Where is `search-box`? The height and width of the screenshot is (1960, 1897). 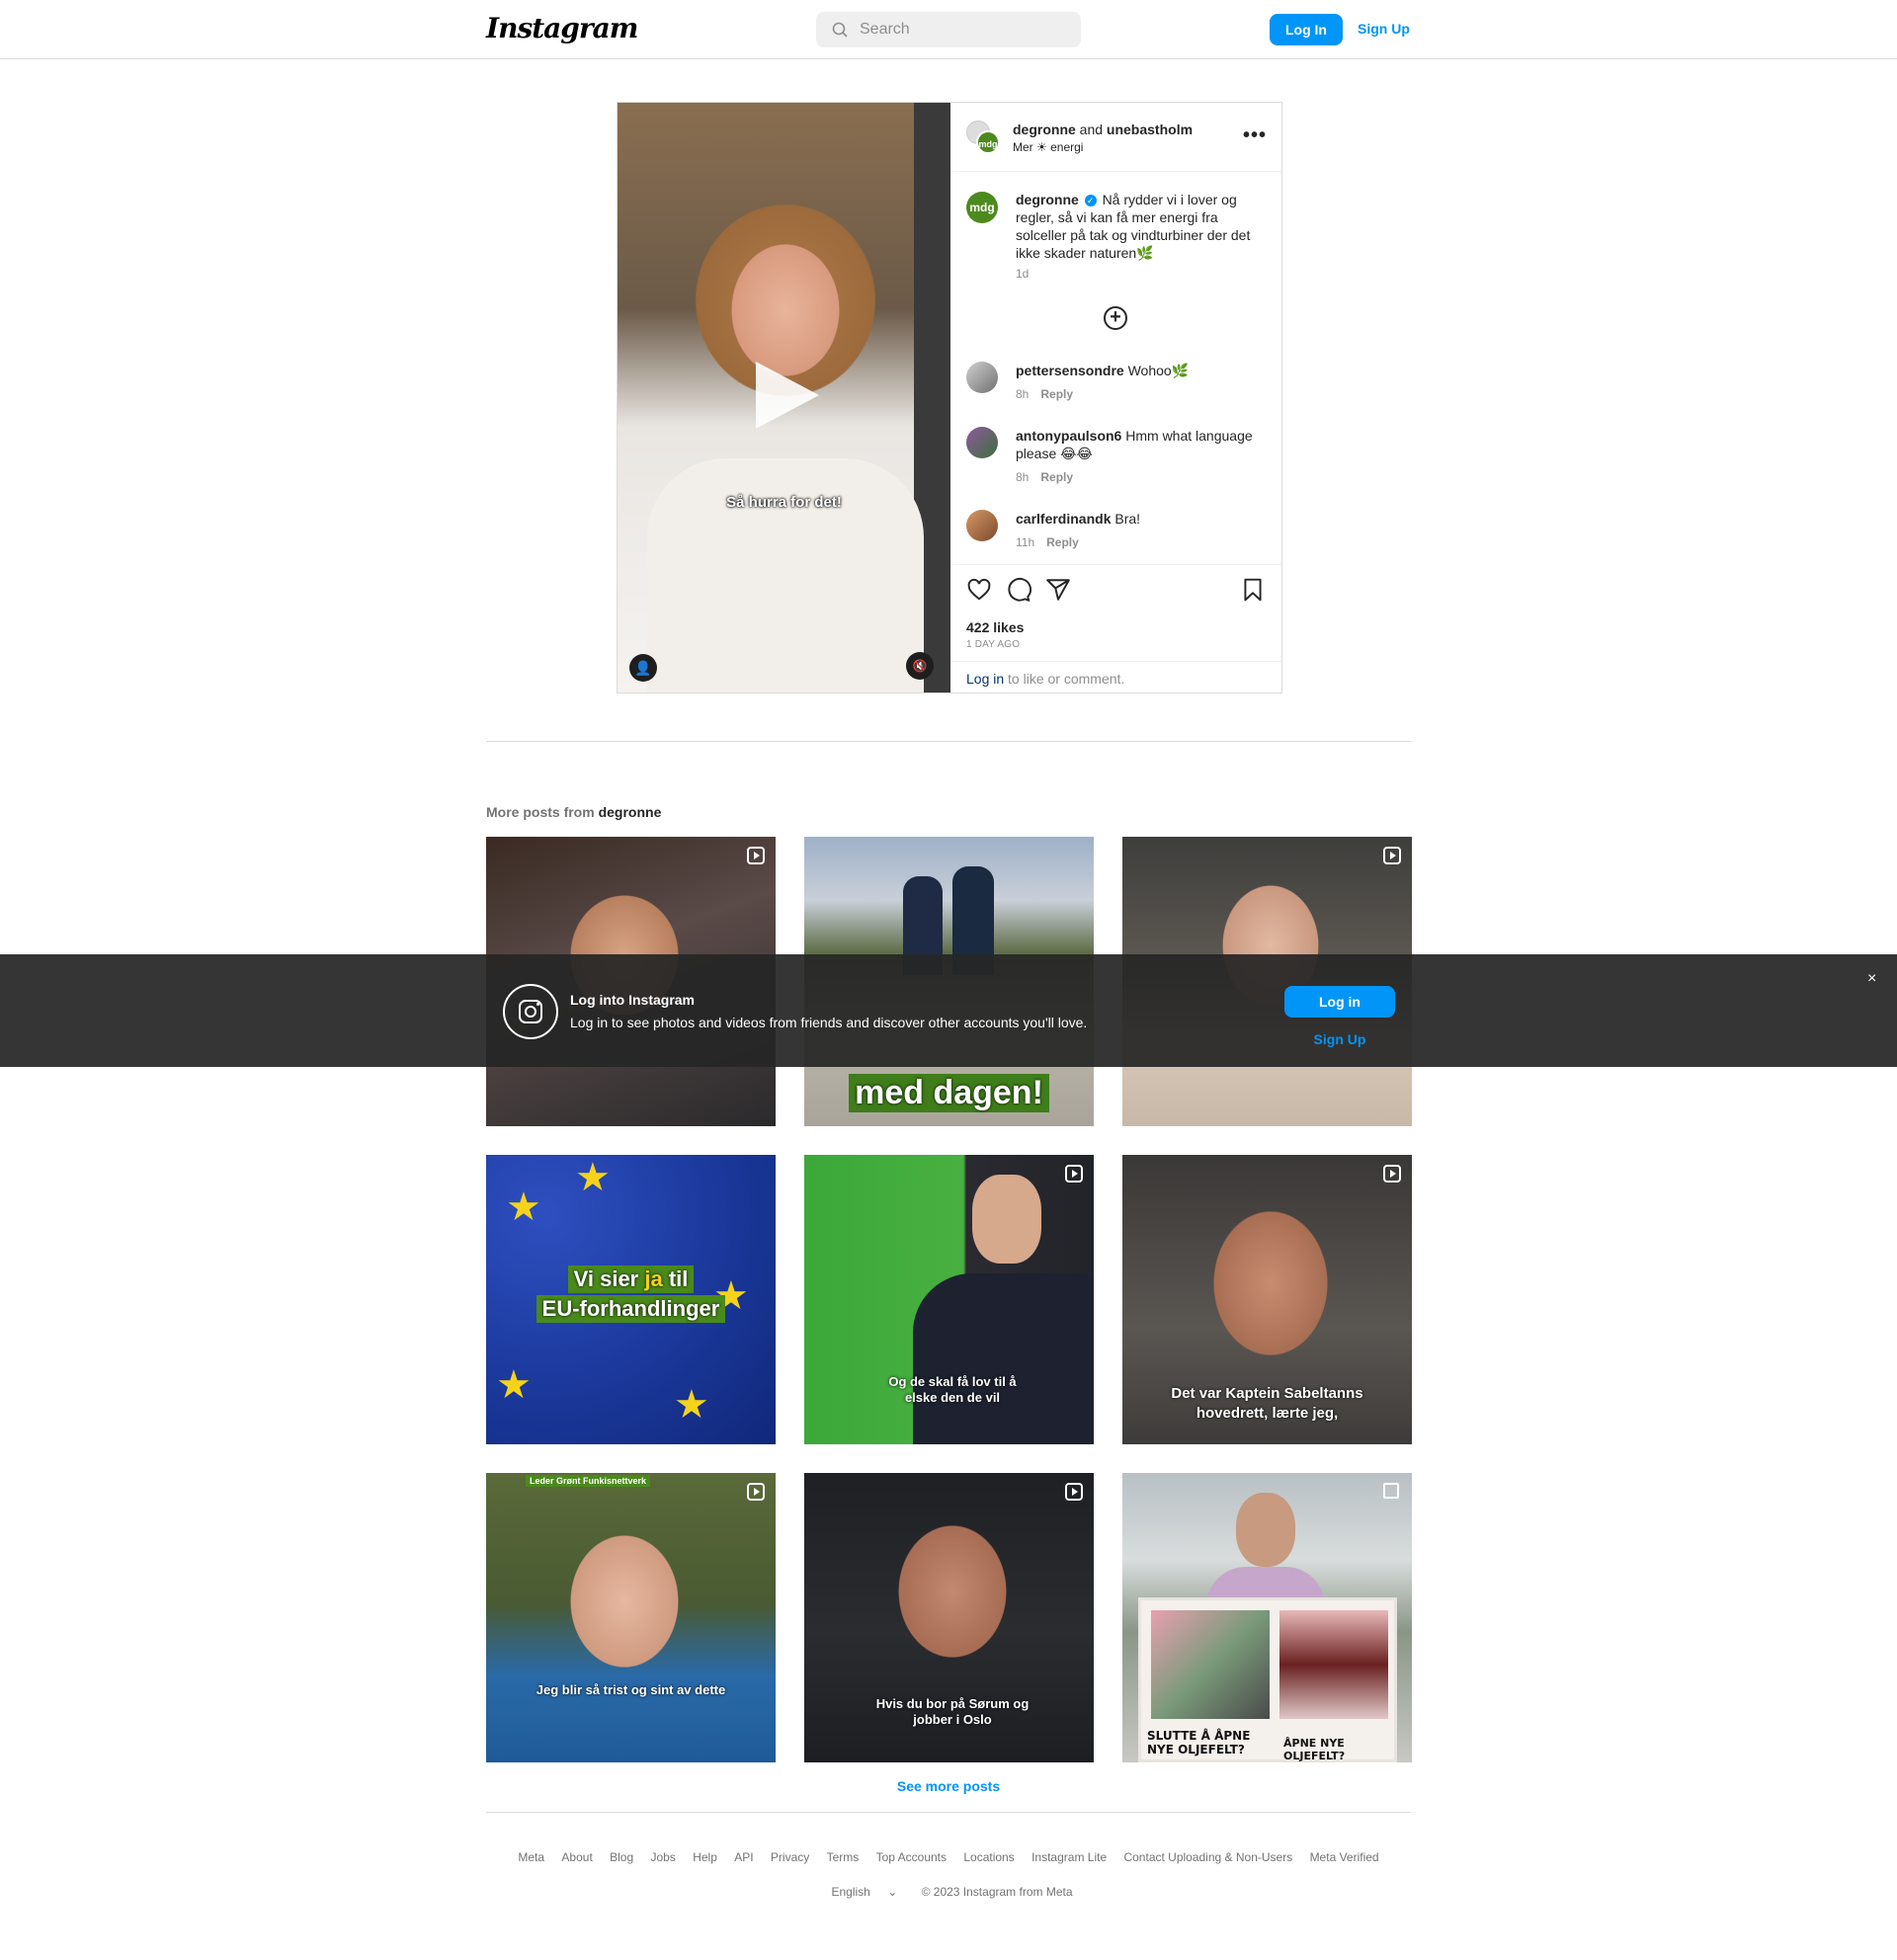
search-box is located at coordinates (948, 29).